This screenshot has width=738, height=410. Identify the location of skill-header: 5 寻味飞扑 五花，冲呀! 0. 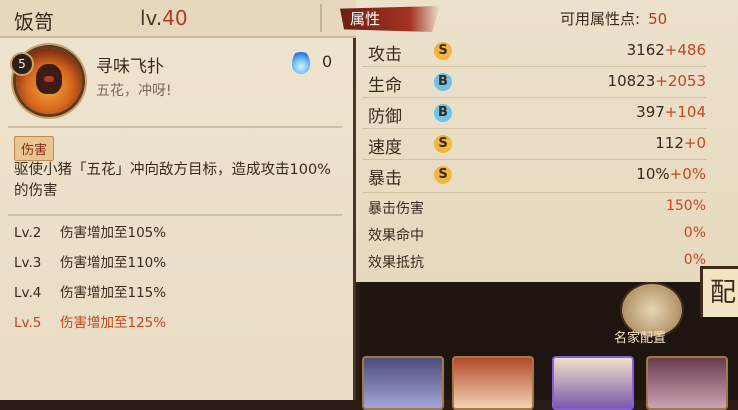
(176, 81).